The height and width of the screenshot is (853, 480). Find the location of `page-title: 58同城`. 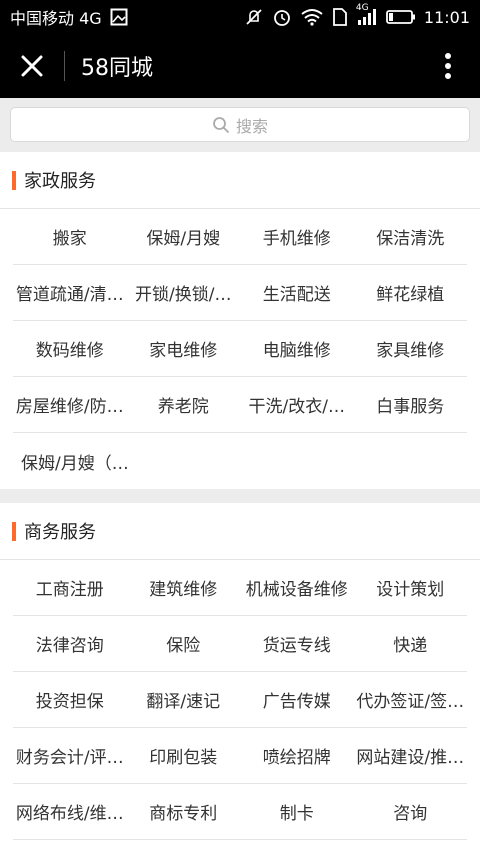

page-title: 58同城 is located at coordinates (117, 68).